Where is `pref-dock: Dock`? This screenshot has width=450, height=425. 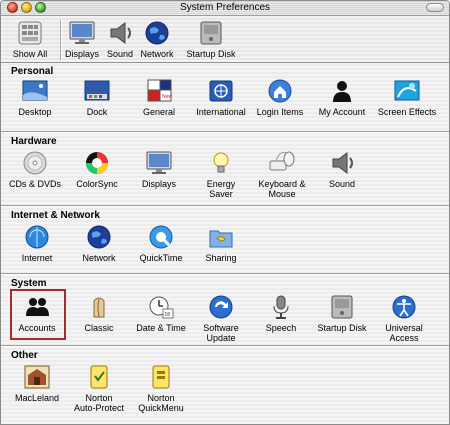 pref-dock: Dock is located at coordinates (97, 97).